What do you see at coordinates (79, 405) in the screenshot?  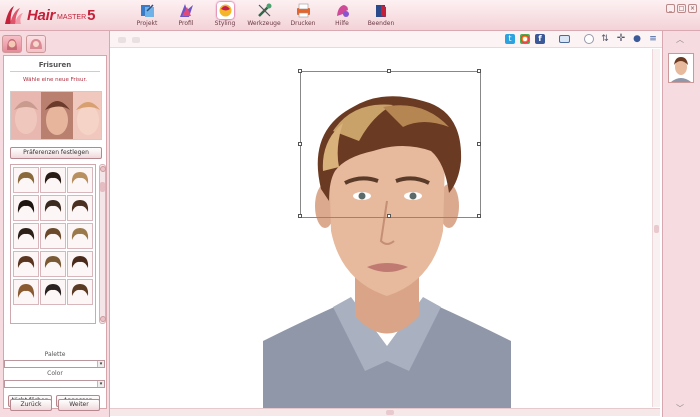 I see `next-button: Weiter` at bounding box center [79, 405].